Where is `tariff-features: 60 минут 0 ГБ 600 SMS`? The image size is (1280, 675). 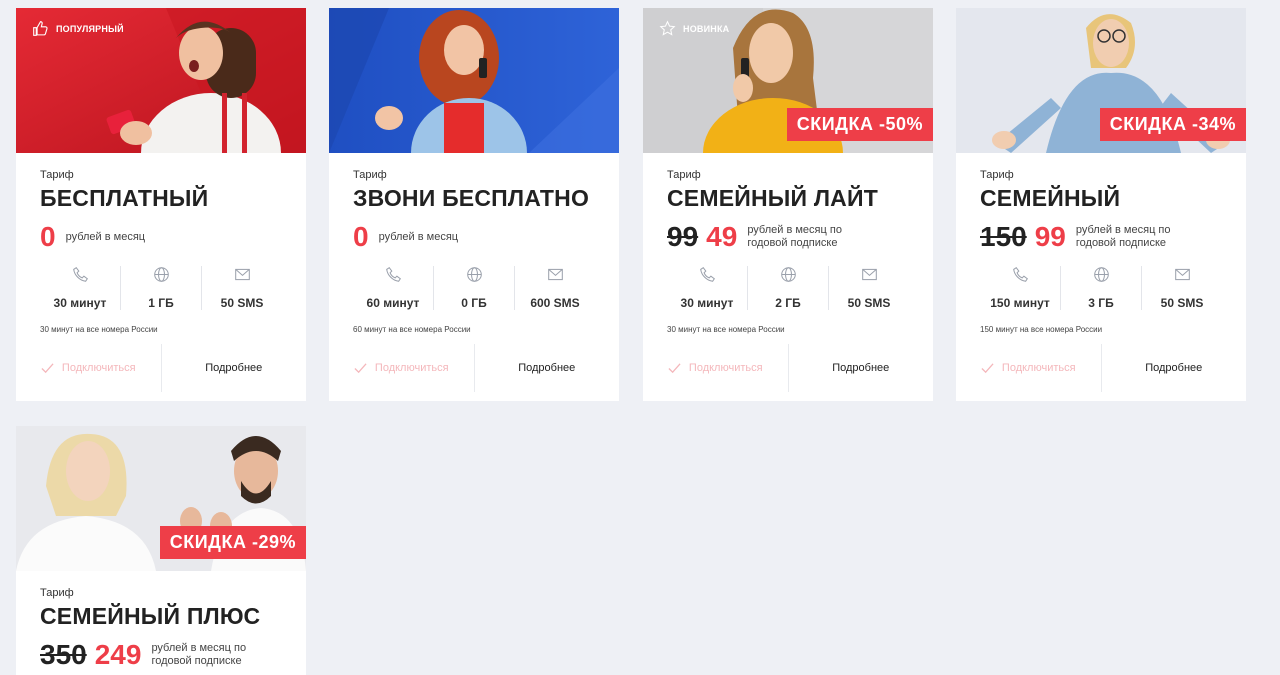 tariff-features: 60 минут 0 ГБ 600 SMS is located at coordinates (474, 288).